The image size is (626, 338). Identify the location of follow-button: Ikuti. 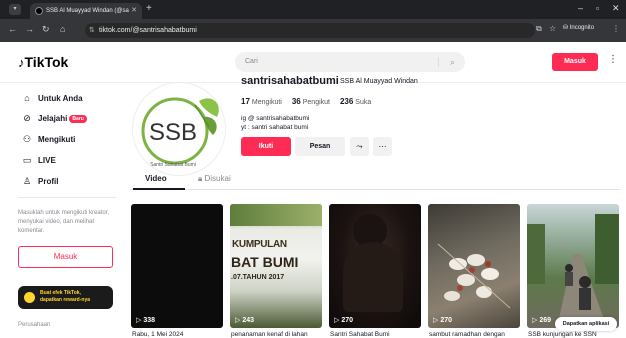
(266, 146).